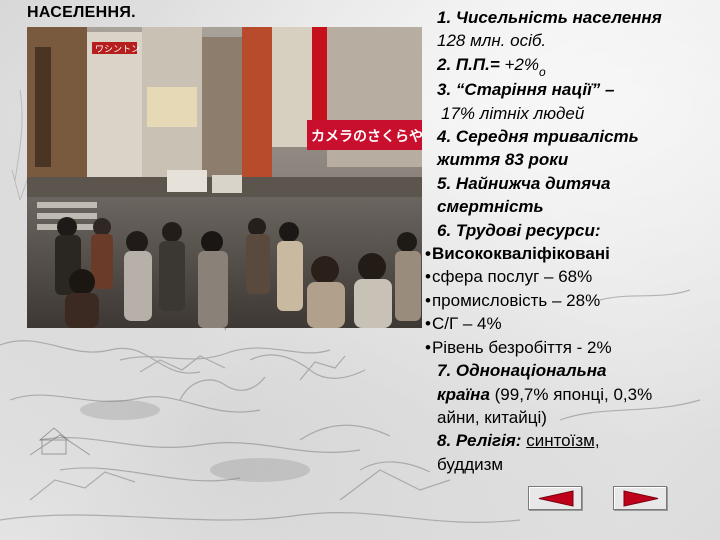 The image size is (720, 540). I want to click on point-5: 5. Найнижча дитяча, so click(570, 183).